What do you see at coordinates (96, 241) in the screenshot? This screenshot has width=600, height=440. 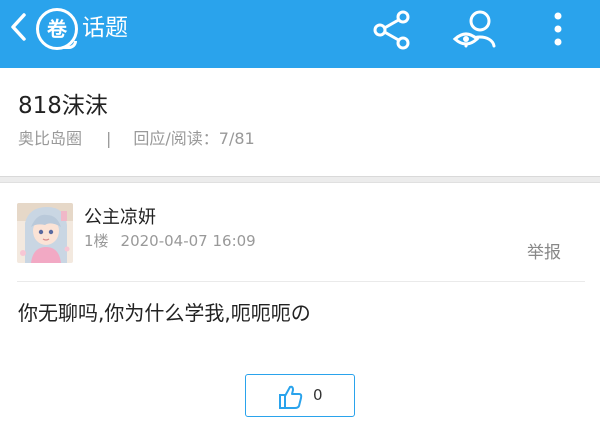 I see `floor-number: 1楼` at bounding box center [96, 241].